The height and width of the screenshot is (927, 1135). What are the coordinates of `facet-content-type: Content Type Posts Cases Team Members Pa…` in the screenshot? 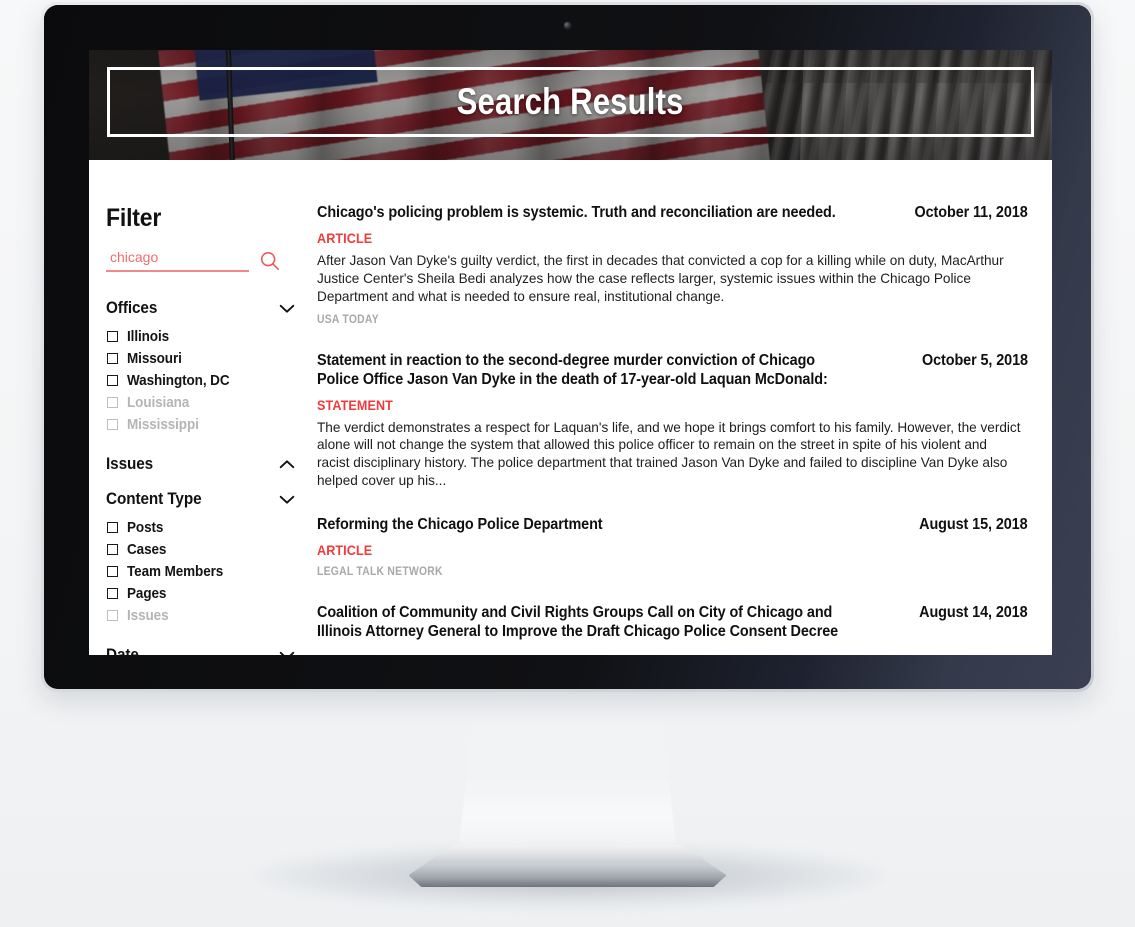 It's located at (211, 559).